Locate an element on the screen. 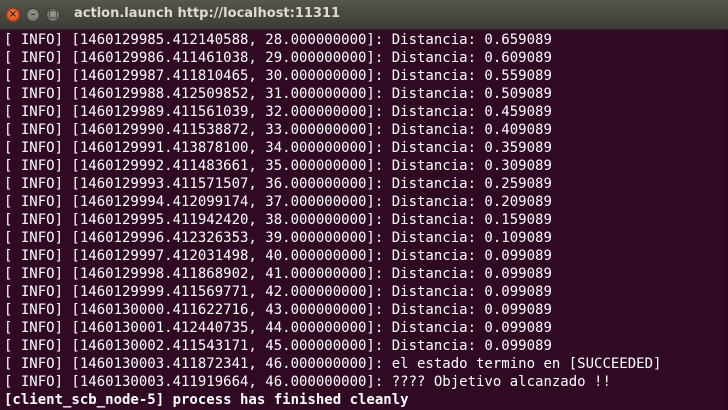 The image size is (728, 410). minimize-window-button: – is located at coordinates (33, 15).